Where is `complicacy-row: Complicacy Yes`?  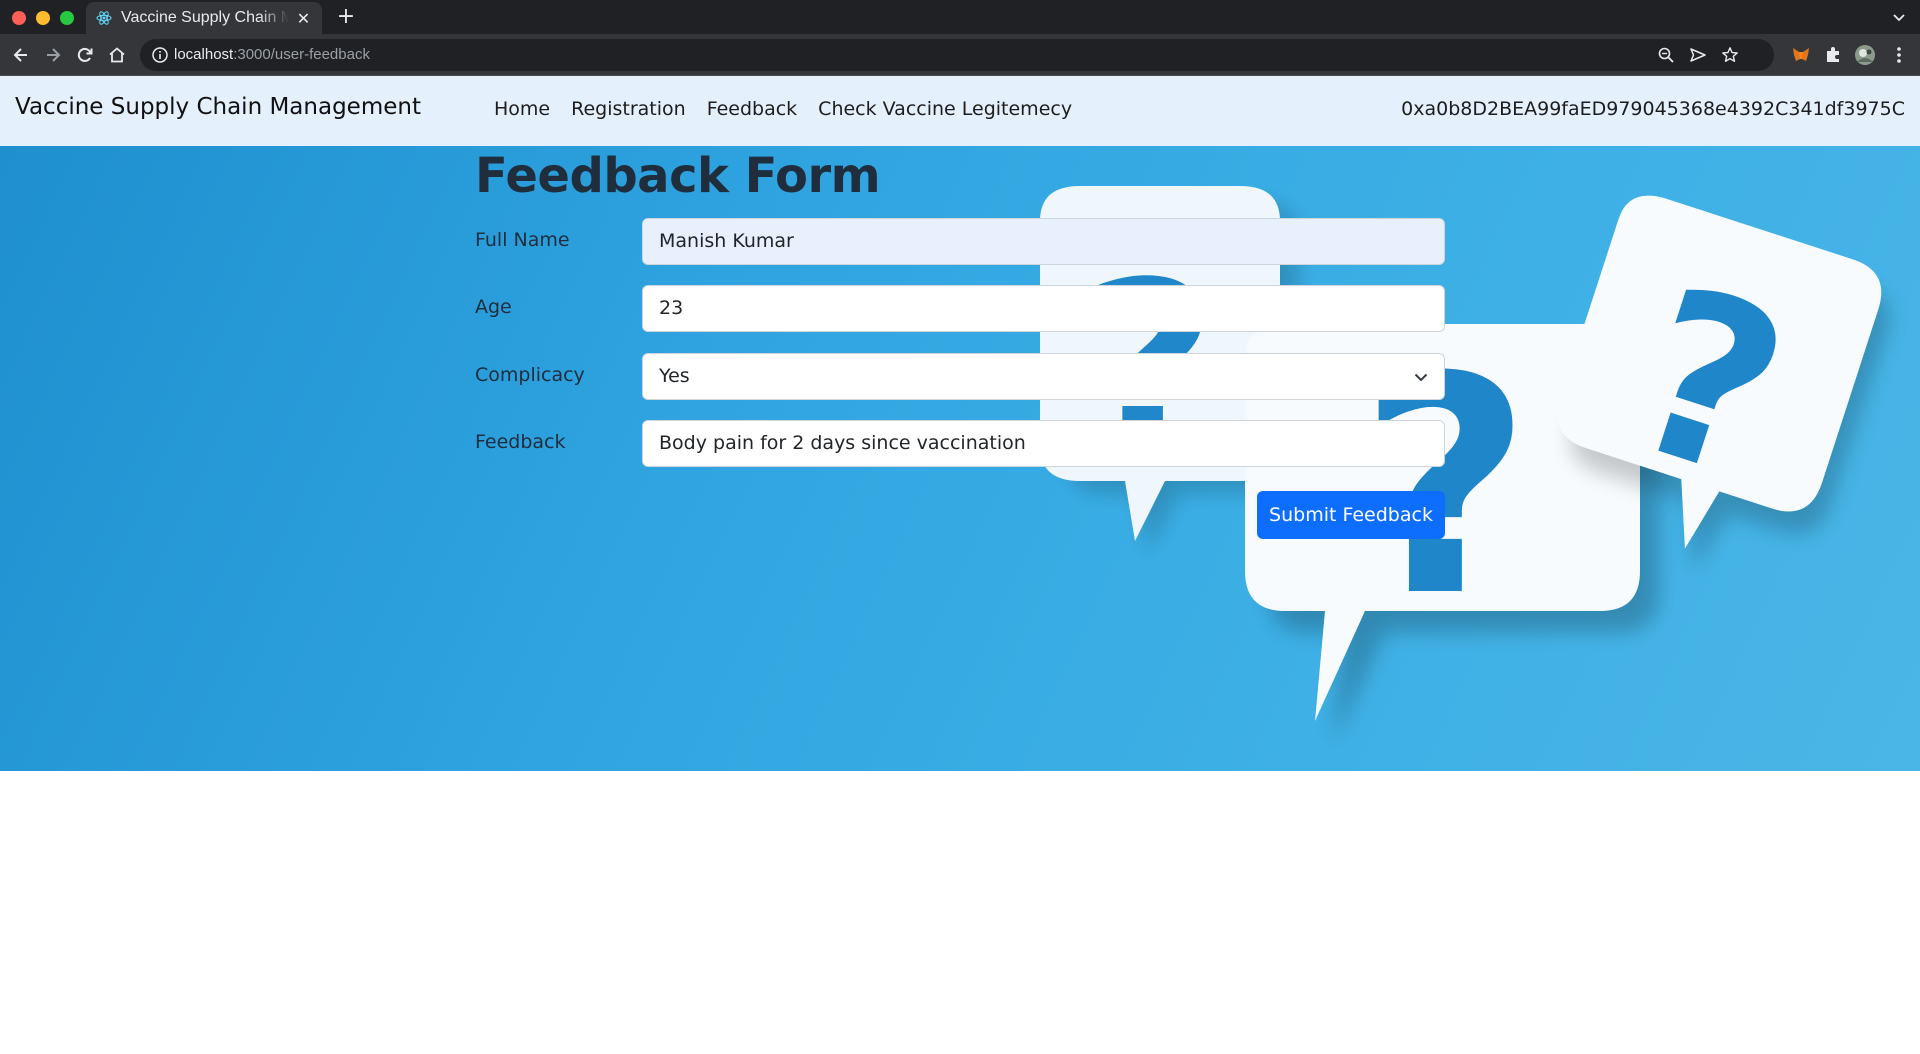 complicacy-row: Complicacy Yes is located at coordinates (960, 376).